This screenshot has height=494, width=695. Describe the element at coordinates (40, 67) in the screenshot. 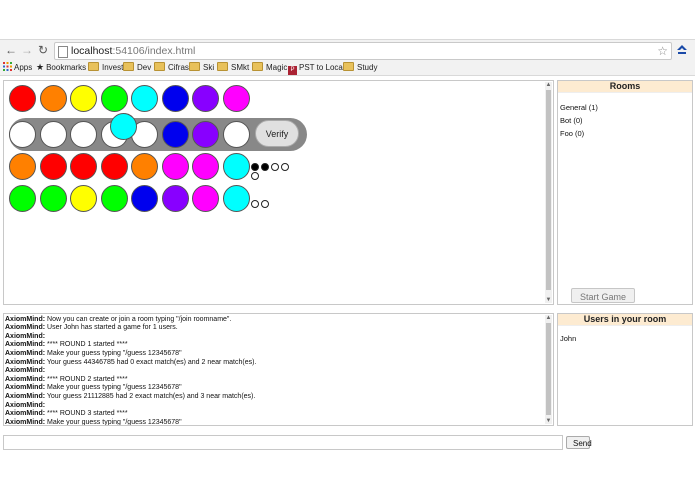

I see `star-icon: ★` at that location.